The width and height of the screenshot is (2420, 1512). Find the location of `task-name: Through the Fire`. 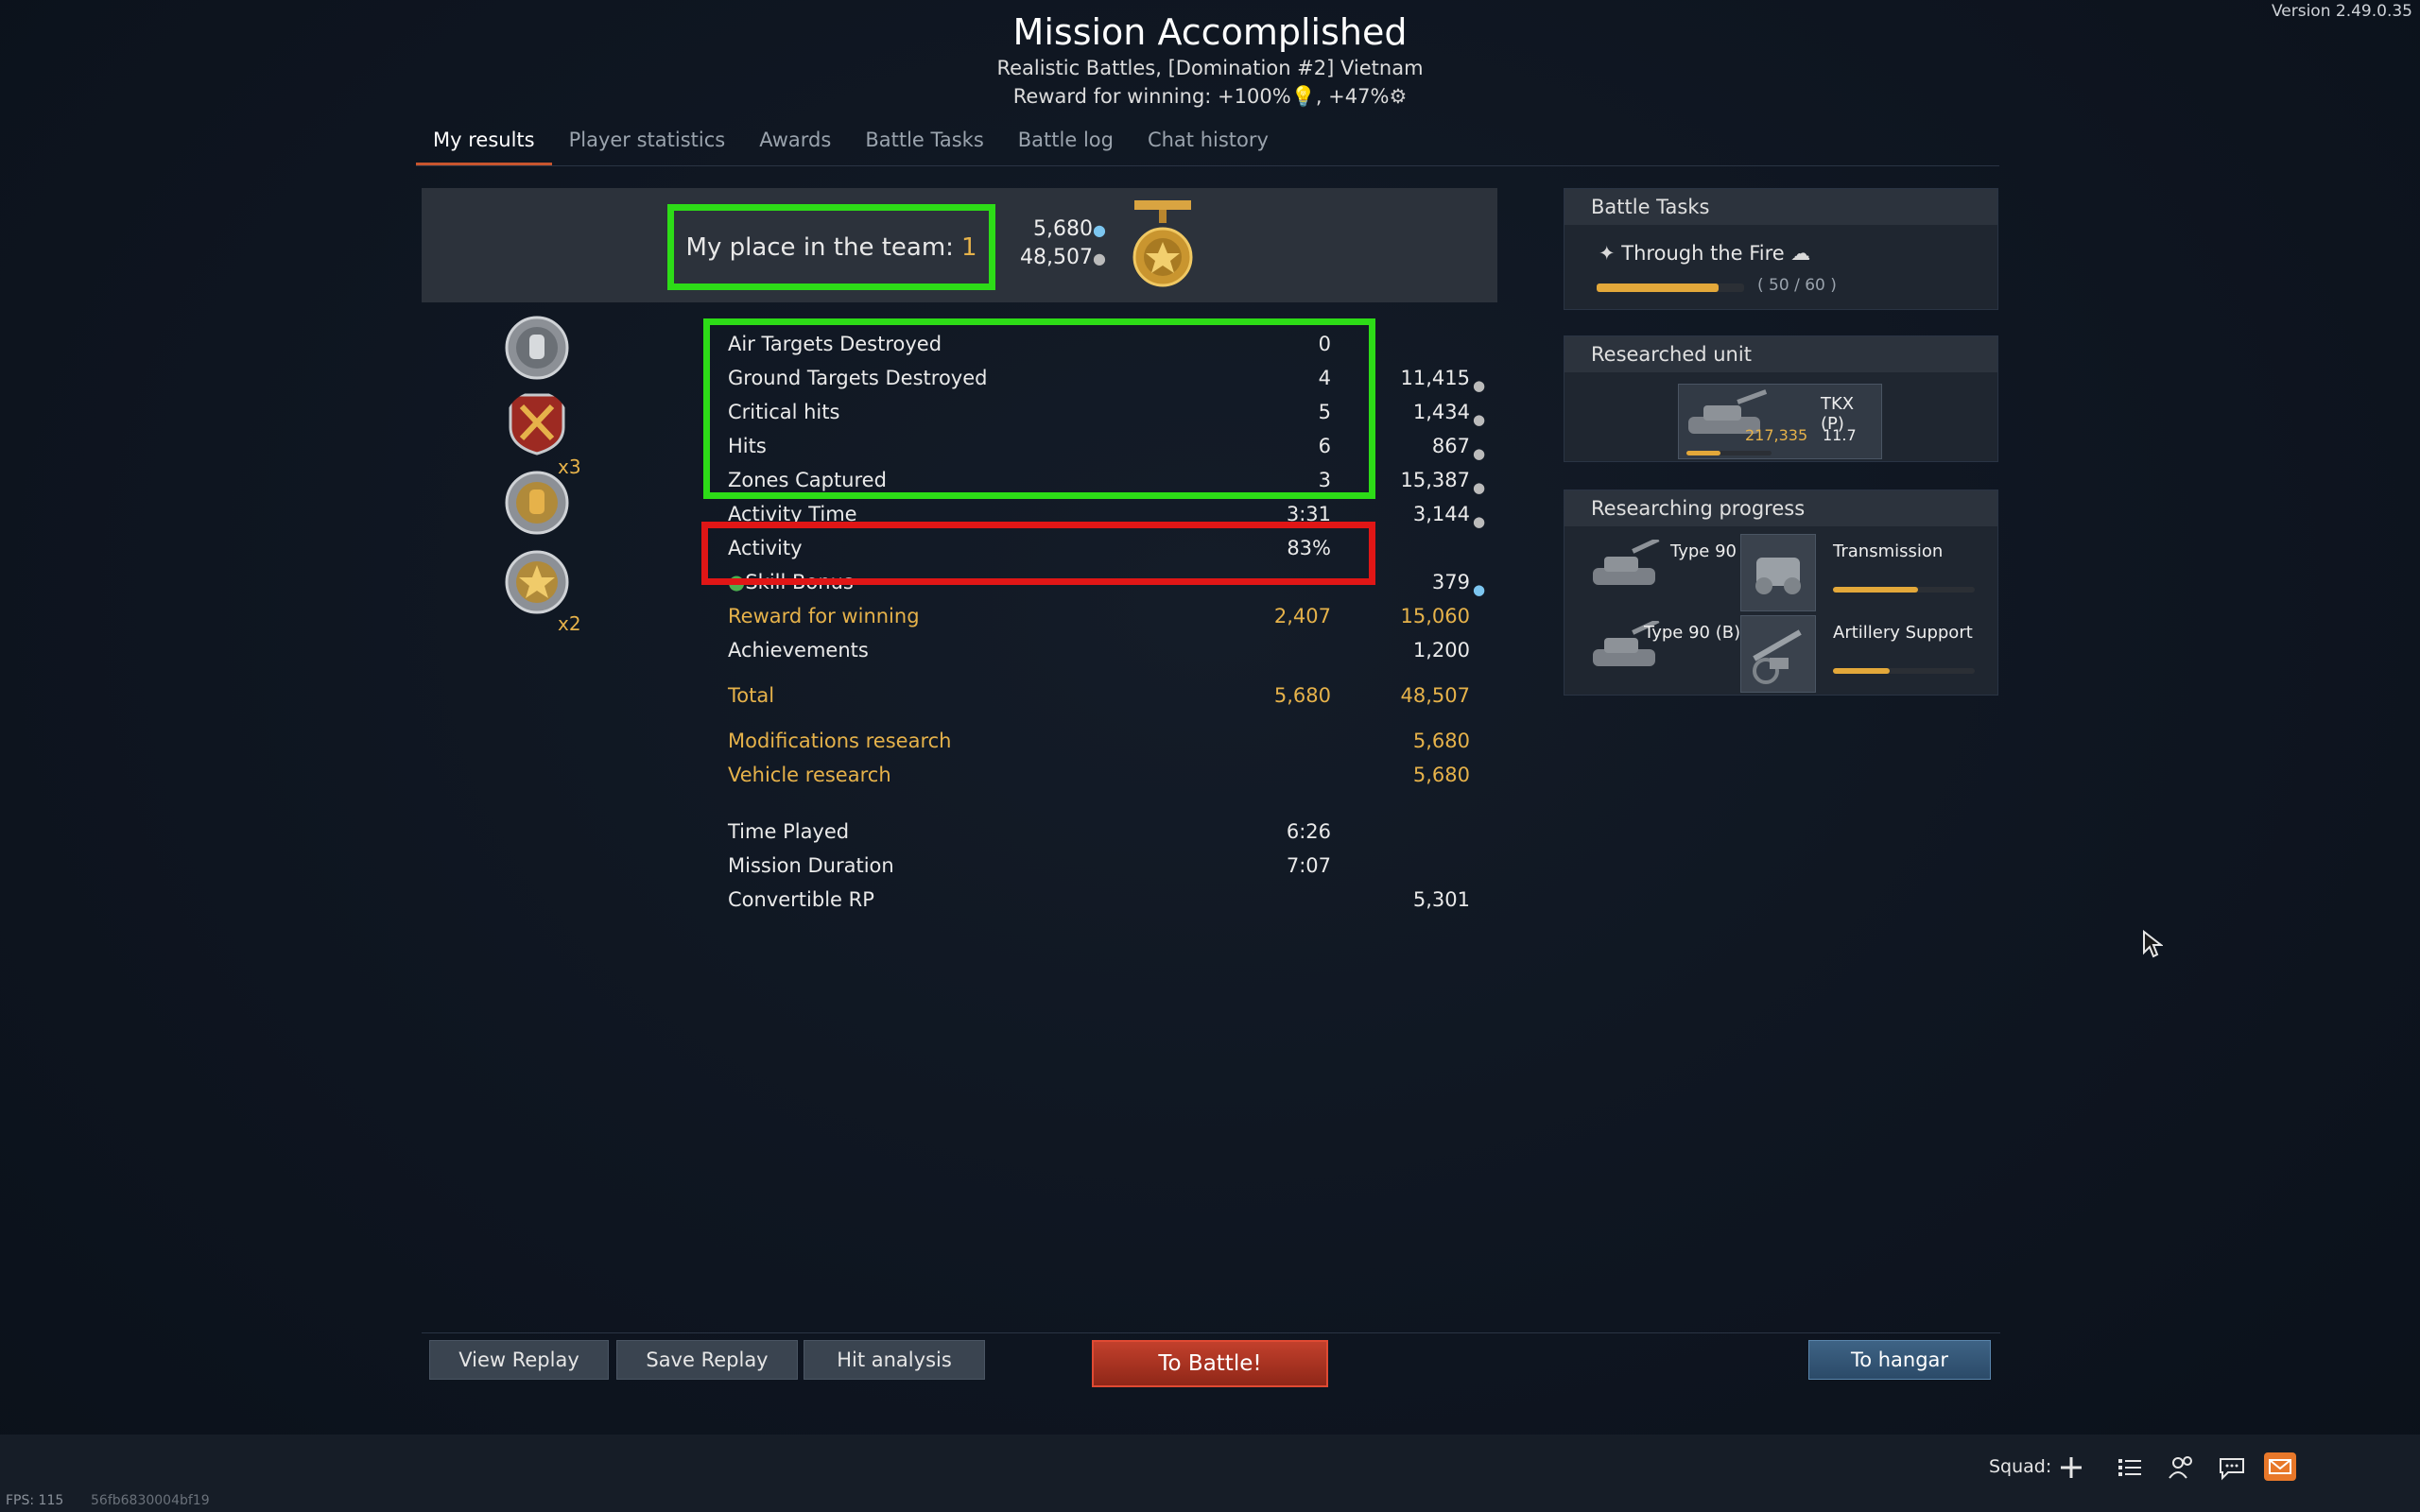

task-name: Through the Fire is located at coordinates (1703, 253).